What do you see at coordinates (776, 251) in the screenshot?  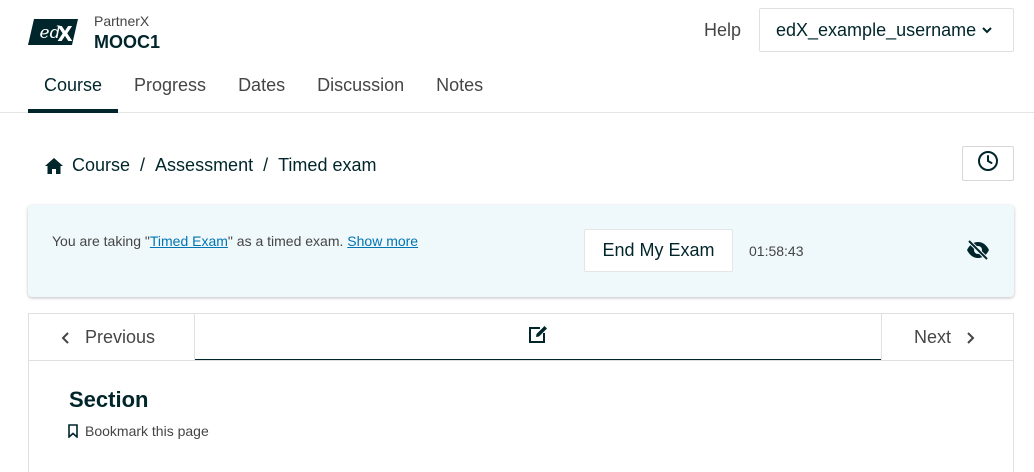 I see `exam-timer: 01:58:43` at bounding box center [776, 251].